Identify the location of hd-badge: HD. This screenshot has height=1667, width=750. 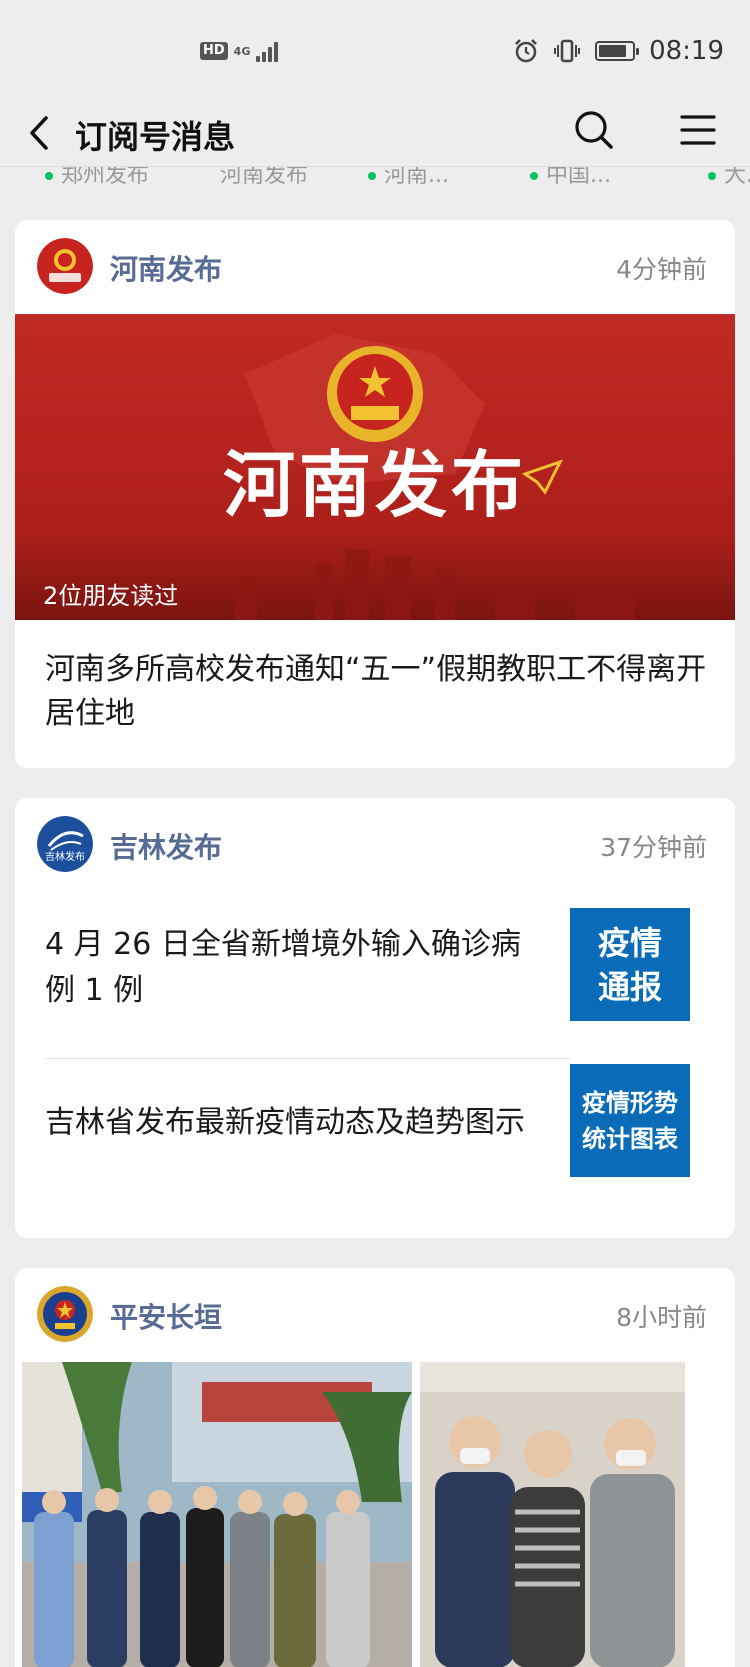
(214, 51).